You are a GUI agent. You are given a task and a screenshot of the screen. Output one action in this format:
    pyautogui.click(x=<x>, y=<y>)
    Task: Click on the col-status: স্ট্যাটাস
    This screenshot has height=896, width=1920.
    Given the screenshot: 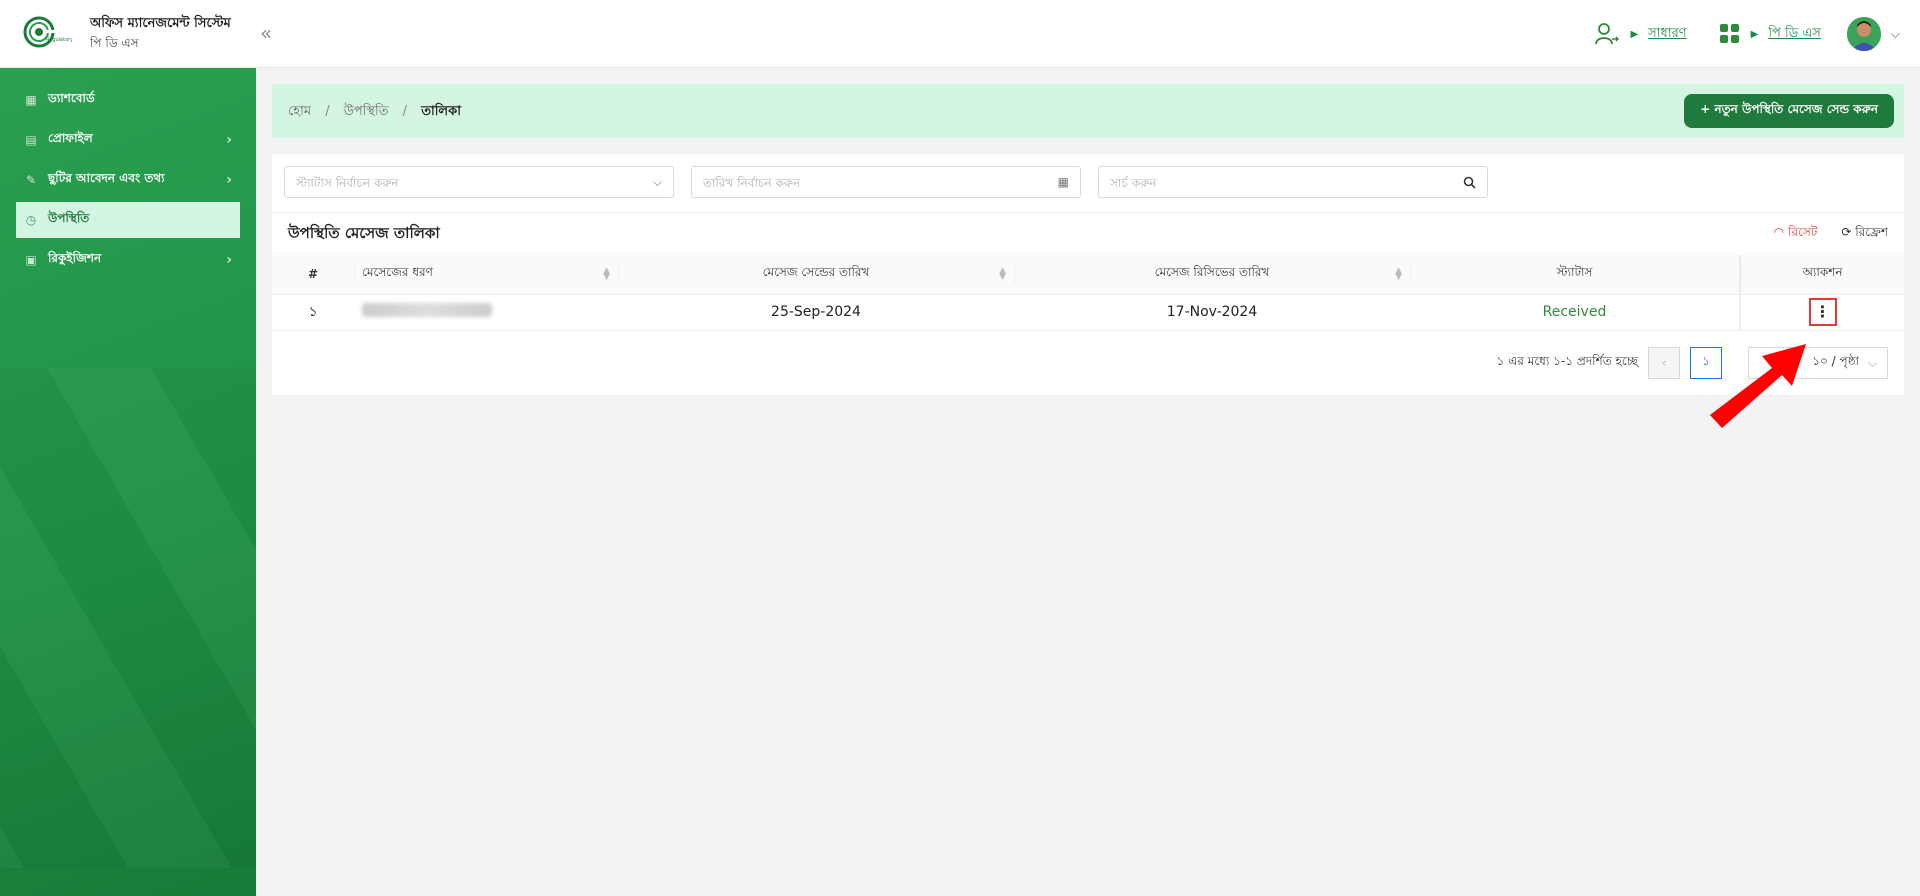 What is the action you would take?
    pyautogui.click(x=1575, y=275)
    